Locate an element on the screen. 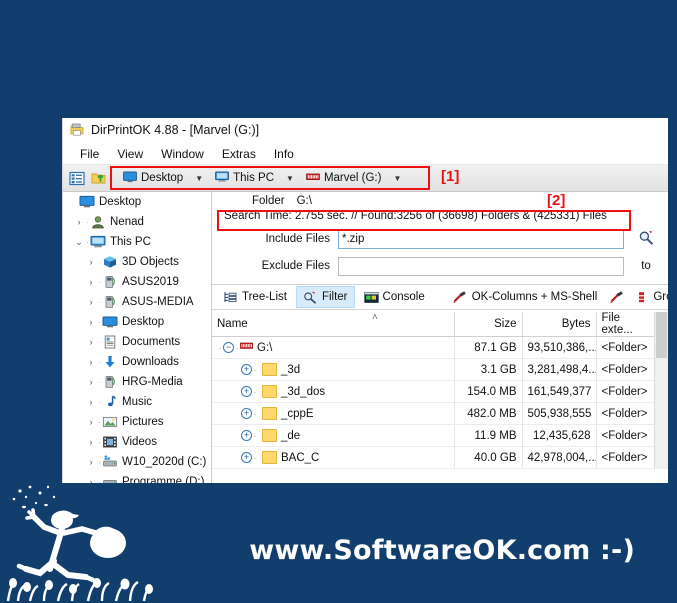 The image size is (677, 603). tree-item-hrg-media: › · HRG-Media is located at coordinates (137, 382).